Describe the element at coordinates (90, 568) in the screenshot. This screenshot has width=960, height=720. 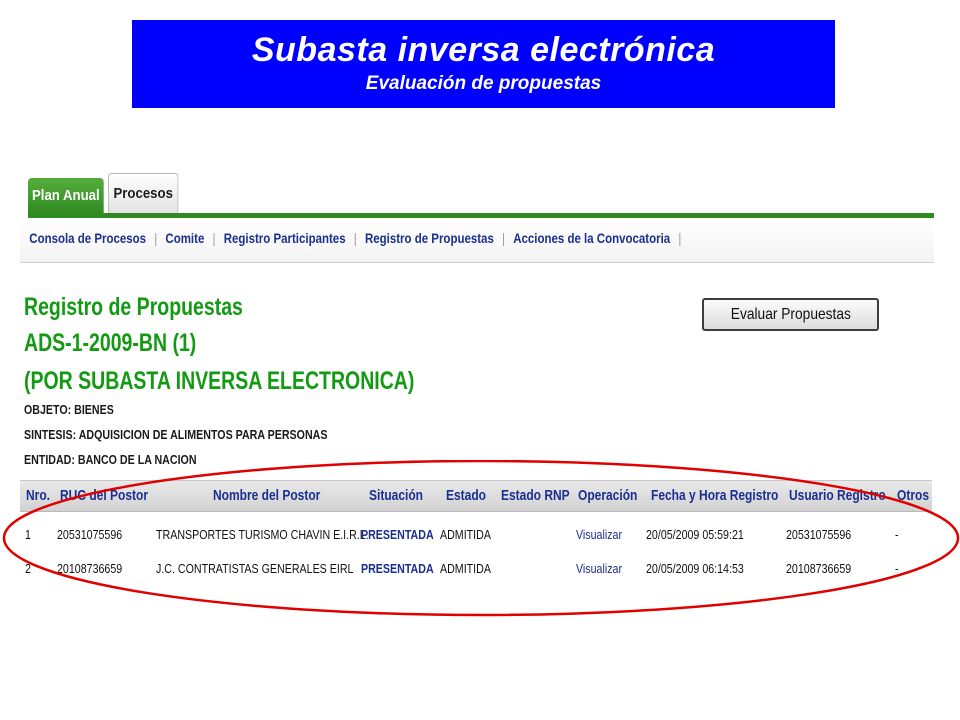
I see `cell-ruc: 20108736659` at that location.